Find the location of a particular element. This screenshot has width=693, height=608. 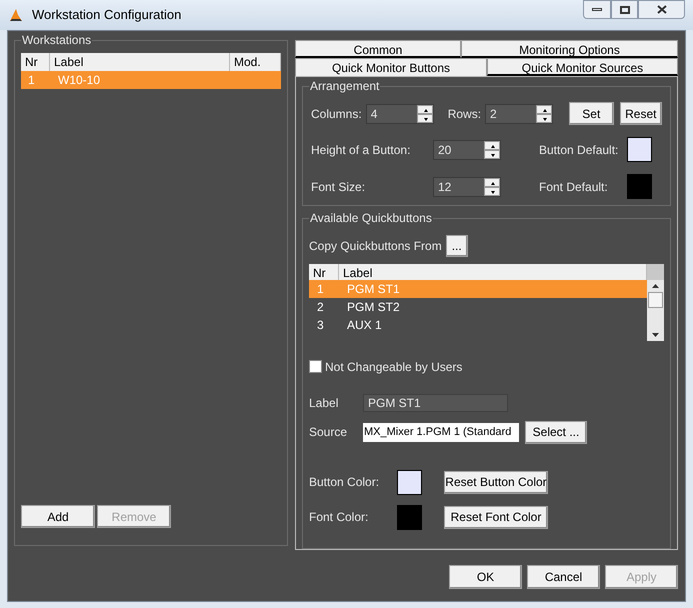

spin-field: 2 is located at coordinates (519, 114).